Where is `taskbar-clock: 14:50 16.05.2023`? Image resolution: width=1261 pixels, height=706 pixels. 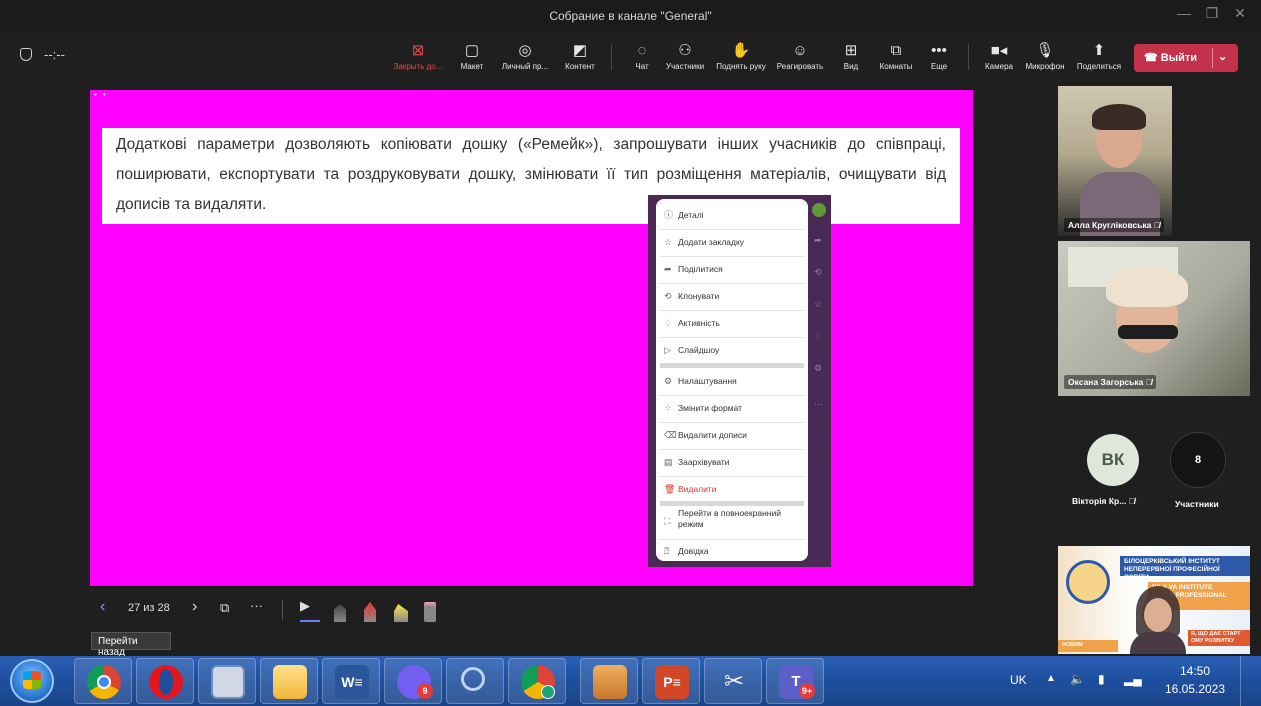 taskbar-clock: 14:50 16.05.2023 is located at coordinates (1195, 680).